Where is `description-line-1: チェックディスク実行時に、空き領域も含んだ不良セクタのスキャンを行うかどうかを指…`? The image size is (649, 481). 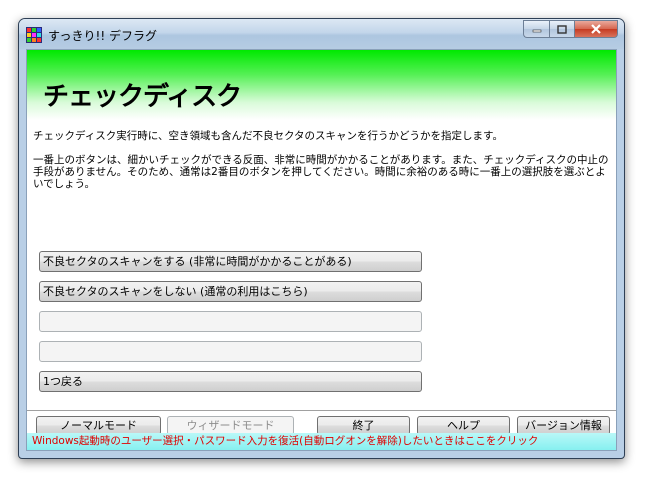
description-line-1: チェックディスク実行時に、空き領域も含んだ不良セクタのスキャンを行うかどうかを指… is located at coordinates (268, 136).